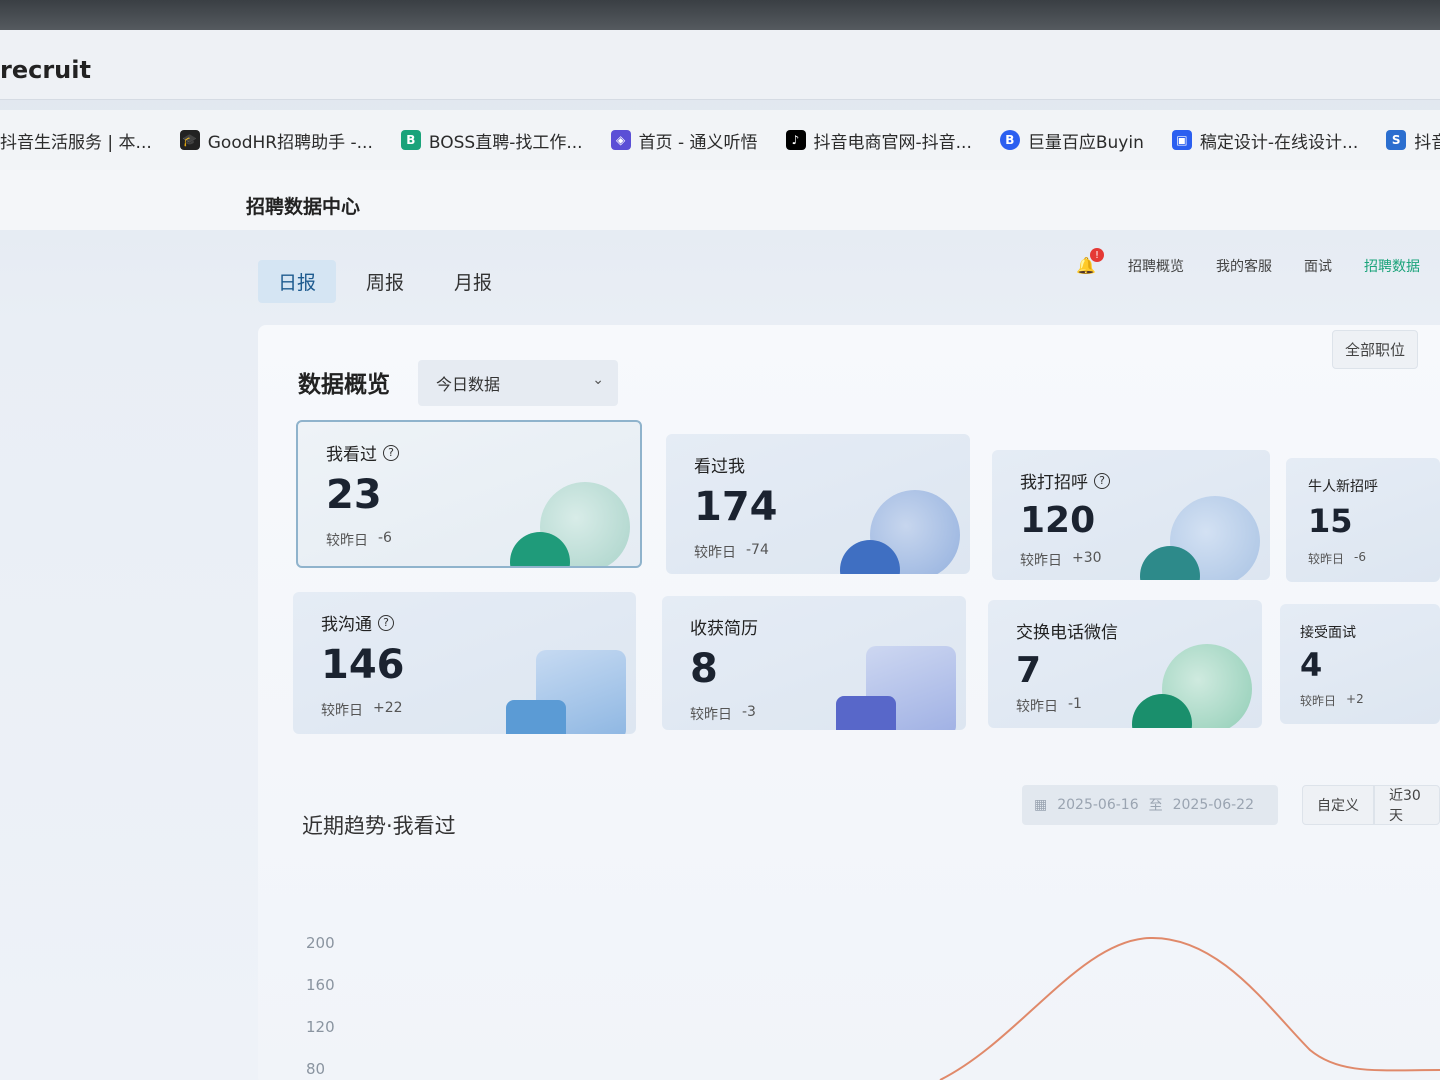  I want to click on phone-bubble-icon, so click(1192, 686).